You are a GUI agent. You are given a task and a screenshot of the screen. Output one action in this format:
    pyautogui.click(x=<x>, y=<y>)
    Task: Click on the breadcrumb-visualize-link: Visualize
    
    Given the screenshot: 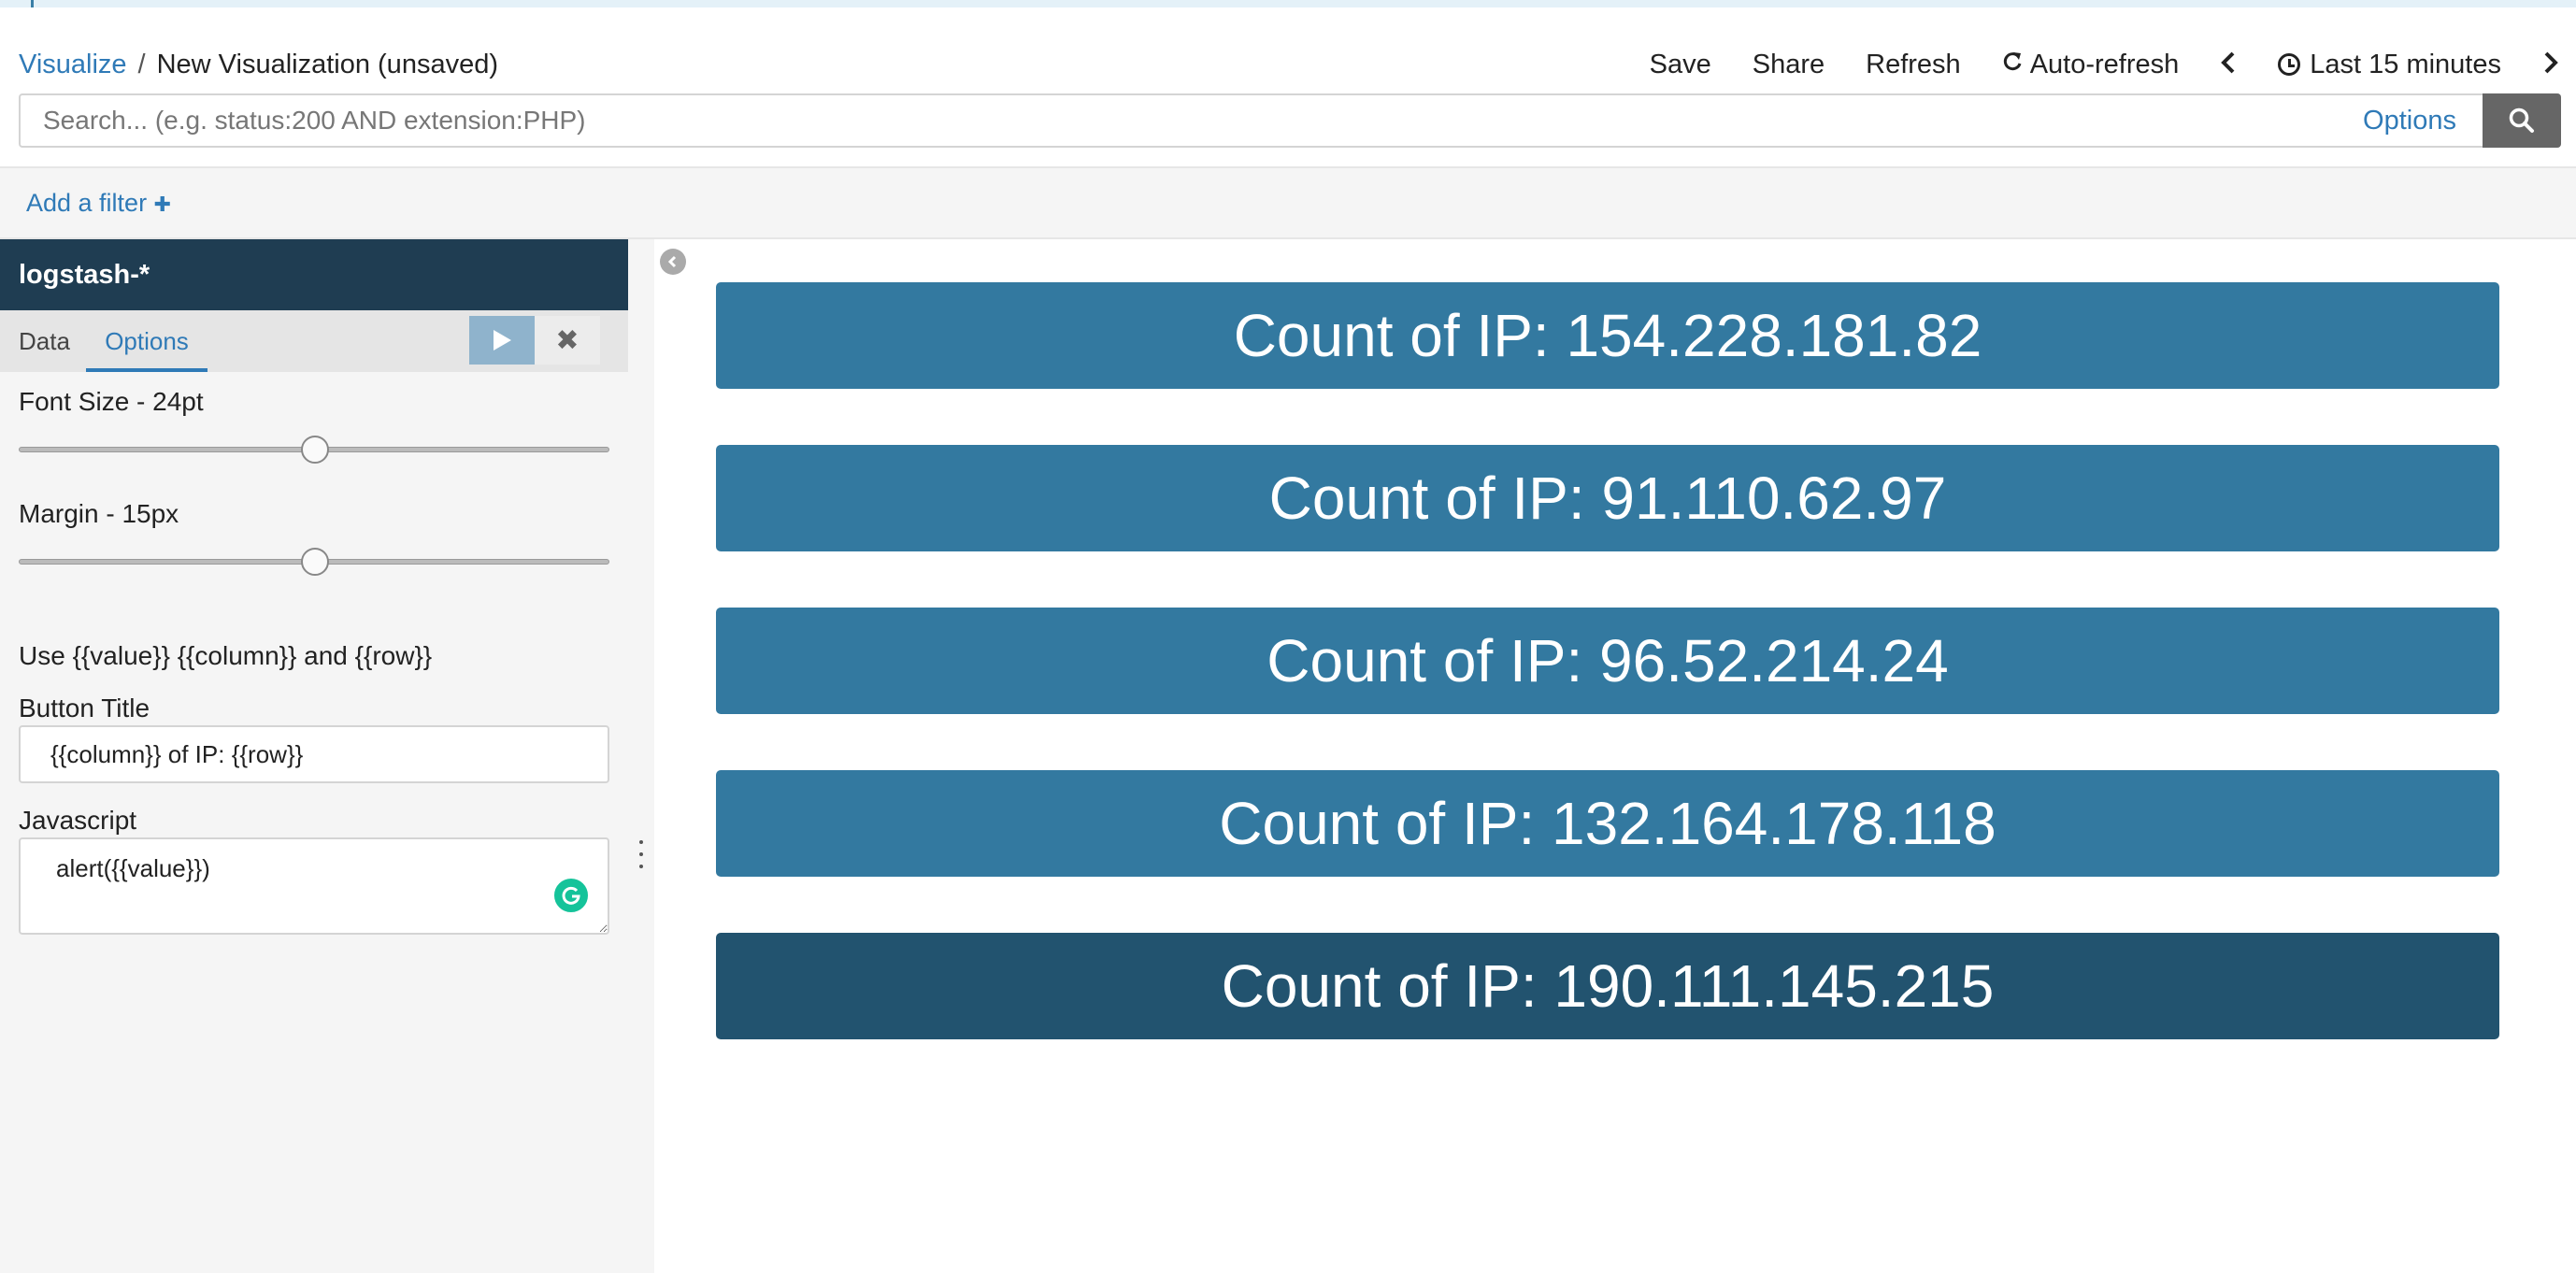 What is the action you would take?
    pyautogui.click(x=73, y=64)
    